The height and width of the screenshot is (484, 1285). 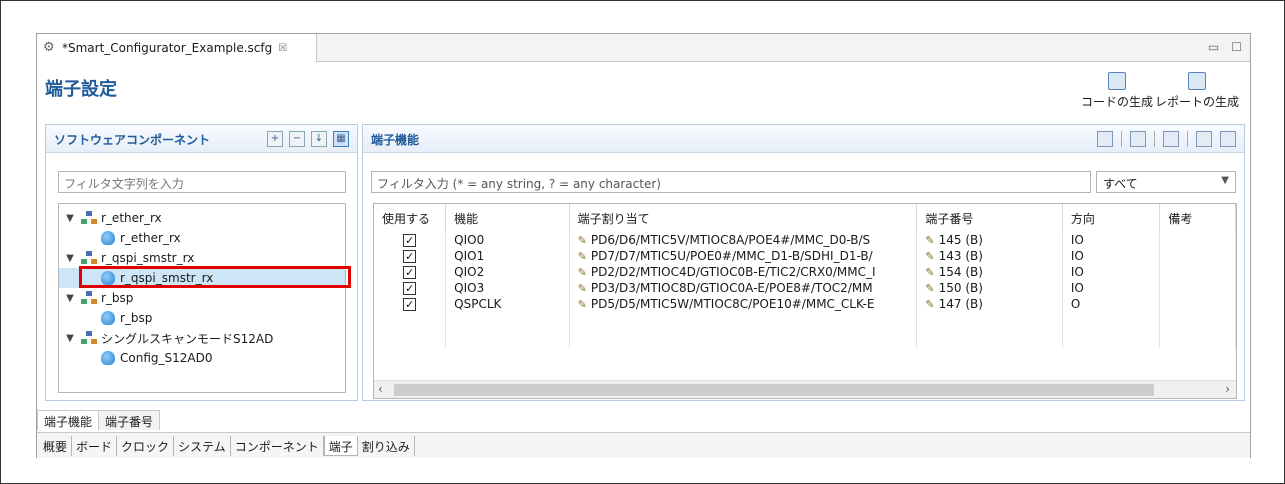 What do you see at coordinates (743, 240) in the screenshot?
I see `assign-cell: ✎ PD6/D6/MTIC5V/MTIOC8A/POE4#/MMC_D0-B/S` at bounding box center [743, 240].